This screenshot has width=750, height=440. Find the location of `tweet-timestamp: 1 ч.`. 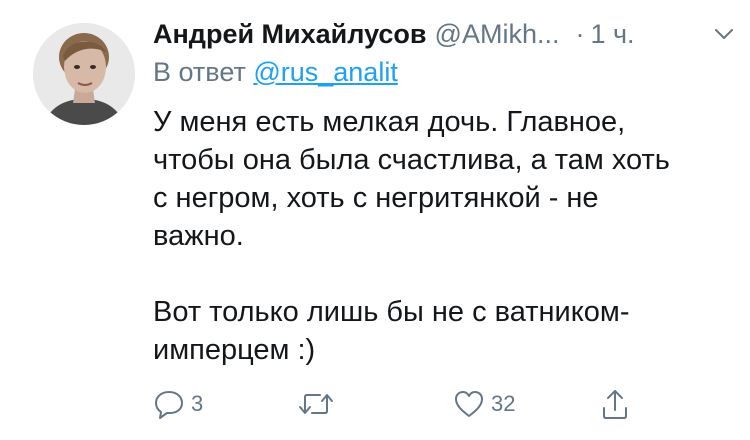

tweet-timestamp: 1 ч. is located at coordinates (612, 34).